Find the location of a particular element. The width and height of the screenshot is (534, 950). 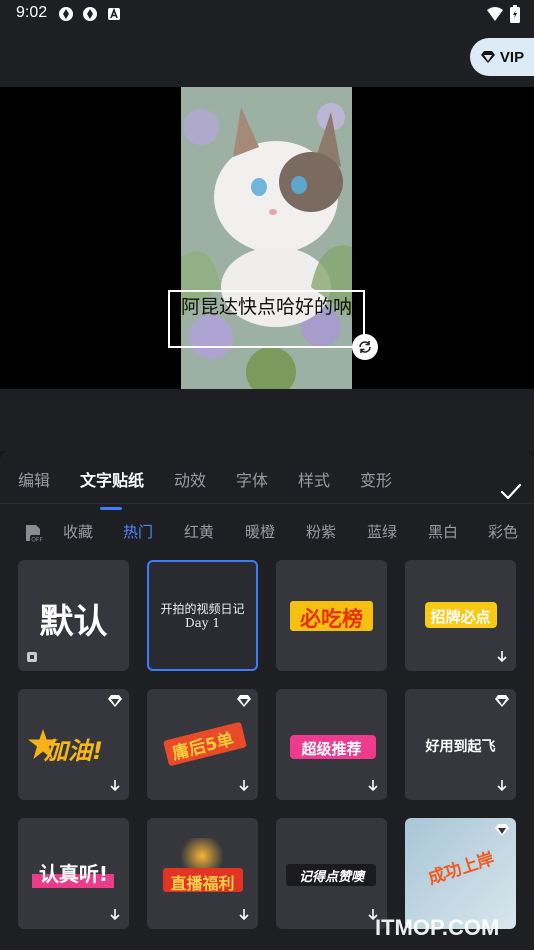

category-hot: 热门 is located at coordinates (138, 531).